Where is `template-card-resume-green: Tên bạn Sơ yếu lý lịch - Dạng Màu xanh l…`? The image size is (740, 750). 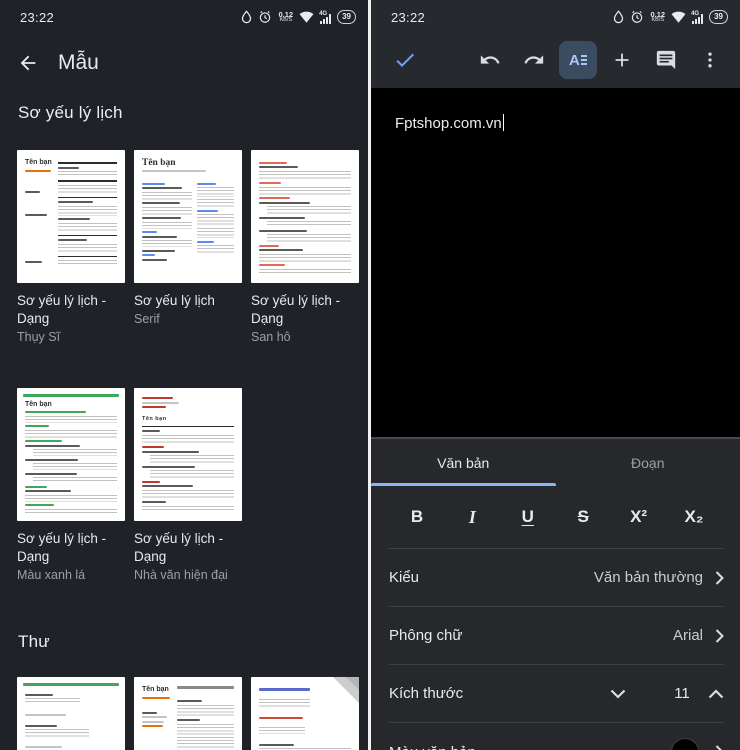 template-card-resume-green: Tên bạn Sơ yếu lý lịch - Dạng Màu xanh l… is located at coordinates (71, 486).